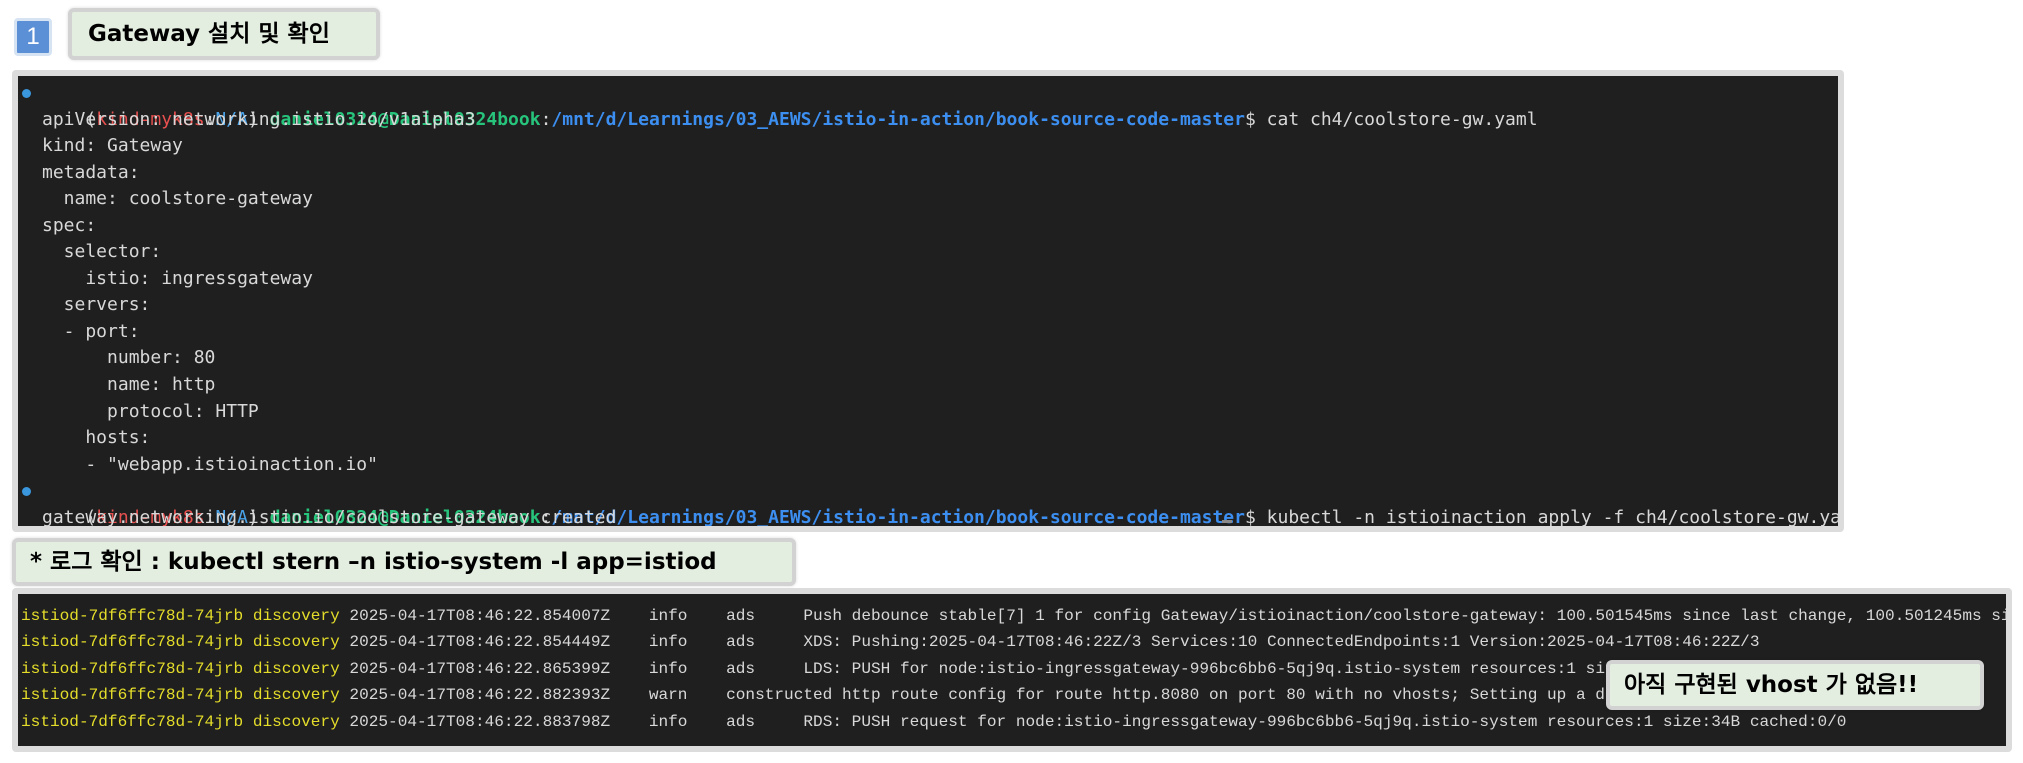 This screenshot has height=763, width=2023. I want to click on vhost-note: 아직 구현된 vhost 가 없음!!, so click(1795, 685).